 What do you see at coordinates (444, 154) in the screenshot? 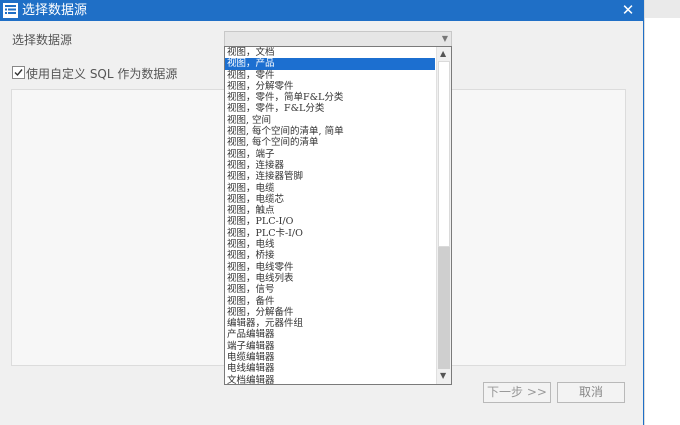
I see `scrollbar-thumb` at bounding box center [444, 154].